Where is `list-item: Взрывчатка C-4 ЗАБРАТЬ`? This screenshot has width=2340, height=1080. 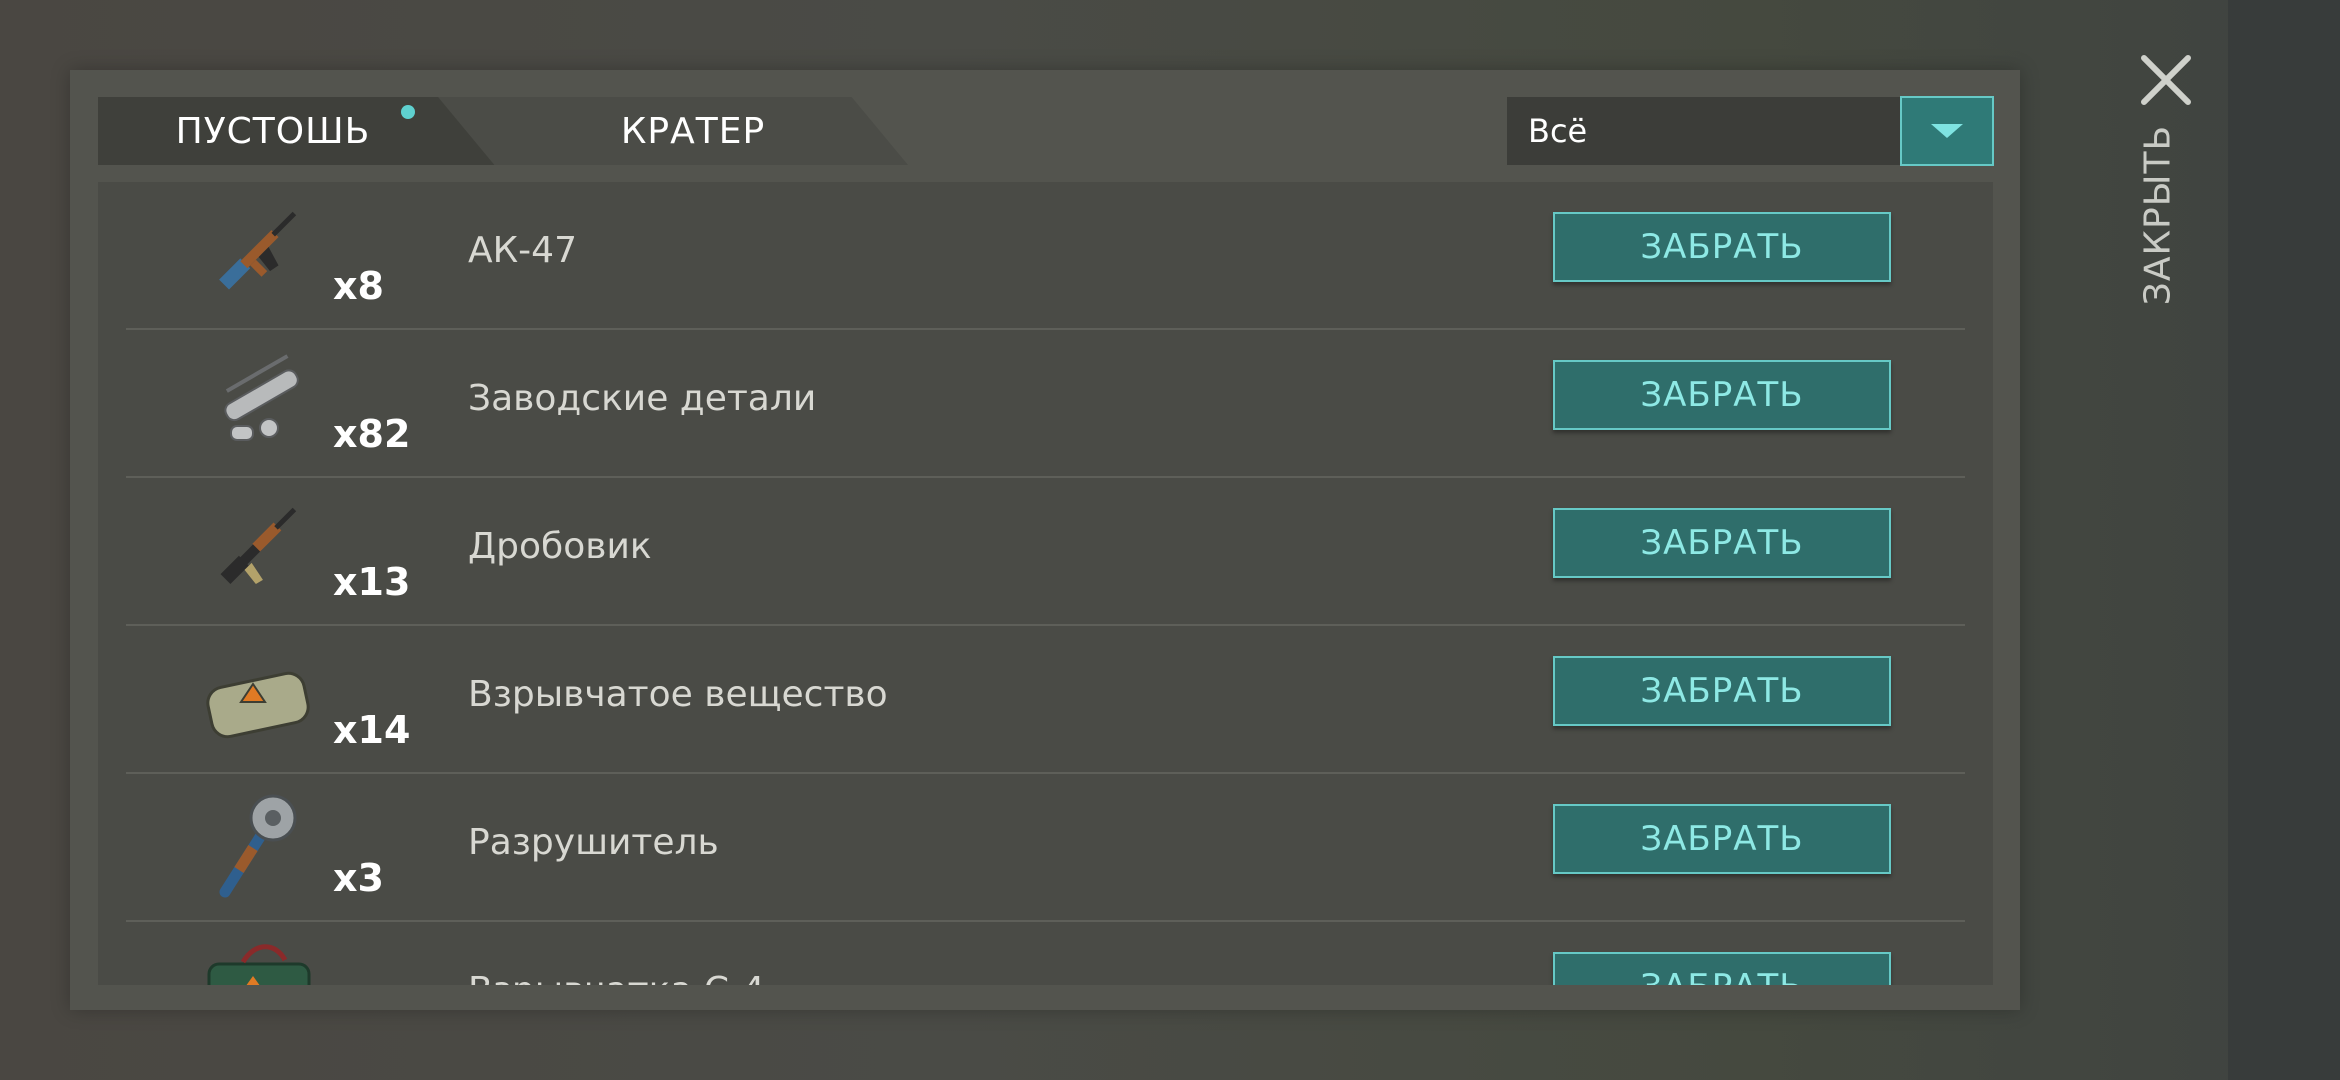 list-item: Взрывчатка C-4 ЗАБРАТЬ is located at coordinates (1045, 953).